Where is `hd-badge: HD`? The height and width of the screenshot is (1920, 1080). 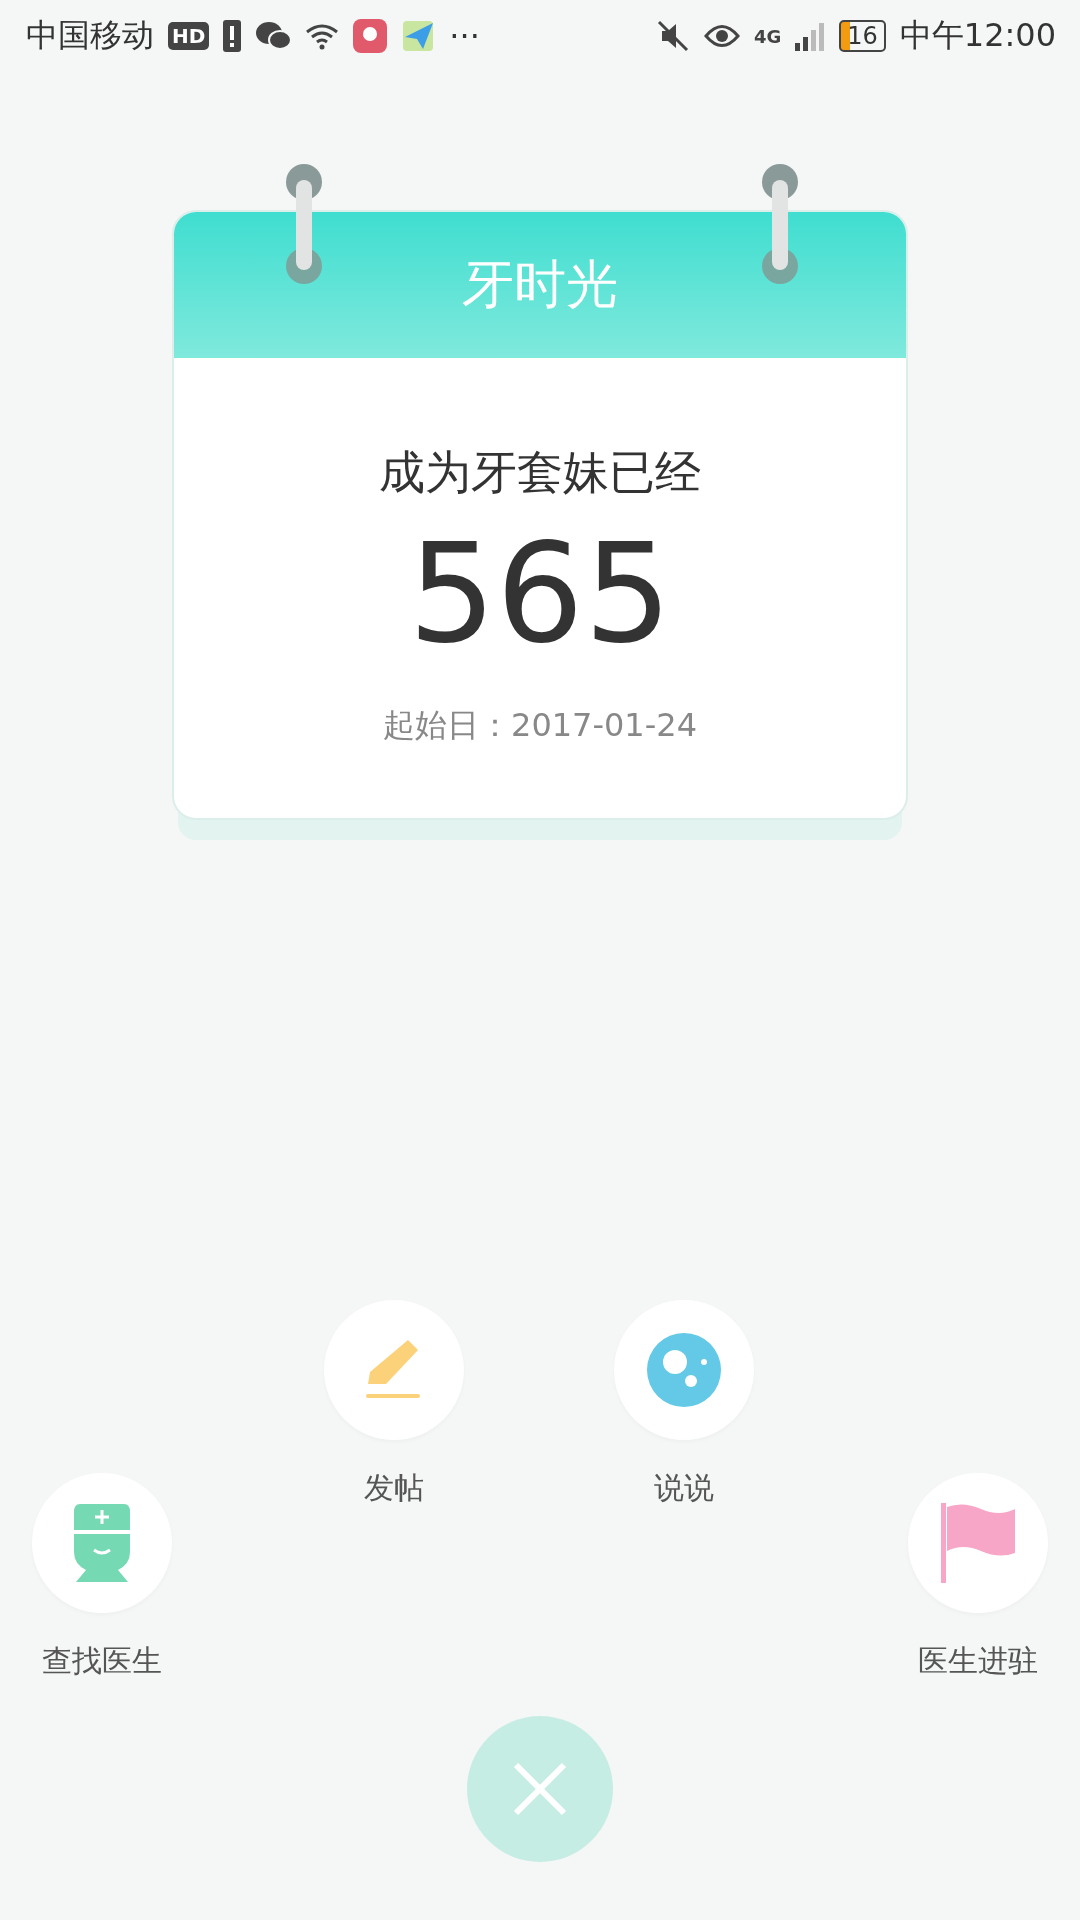 hd-badge: HD is located at coordinates (189, 36).